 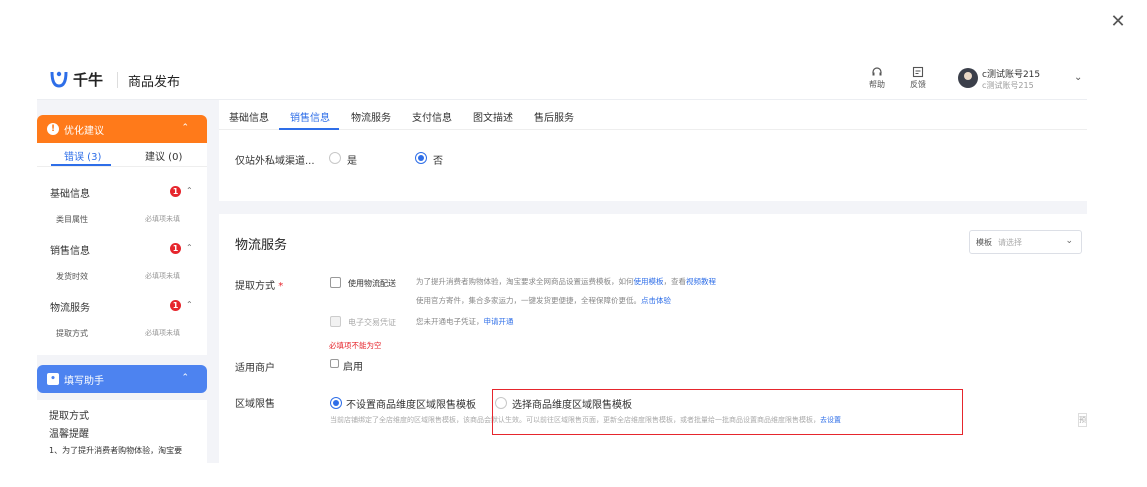 I want to click on edge-tab: 预, so click(x=1082, y=420).